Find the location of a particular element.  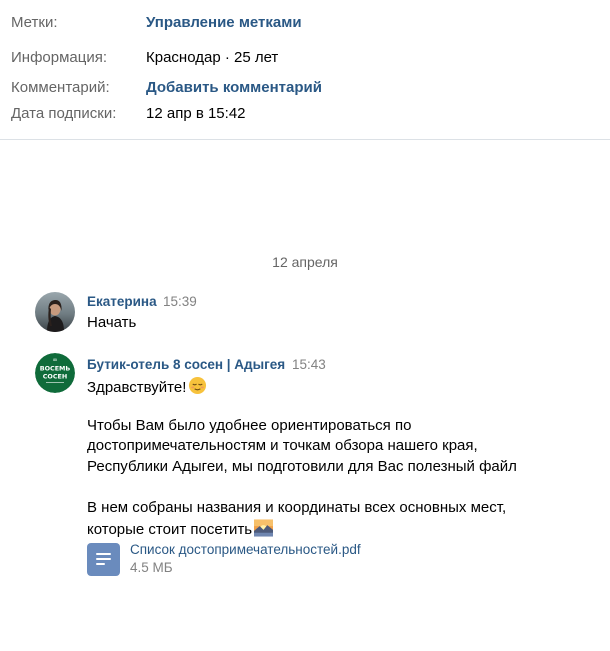

information-label: Информация: is located at coordinates (59, 57).